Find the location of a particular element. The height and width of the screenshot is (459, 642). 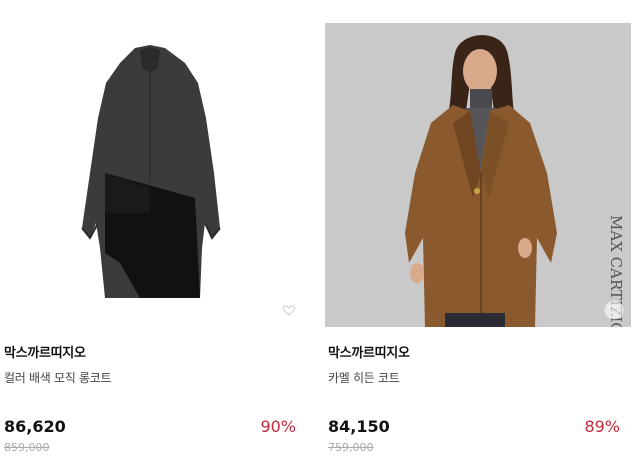

product-name: 카멜 히든 코트 is located at coordinates (364, 377).